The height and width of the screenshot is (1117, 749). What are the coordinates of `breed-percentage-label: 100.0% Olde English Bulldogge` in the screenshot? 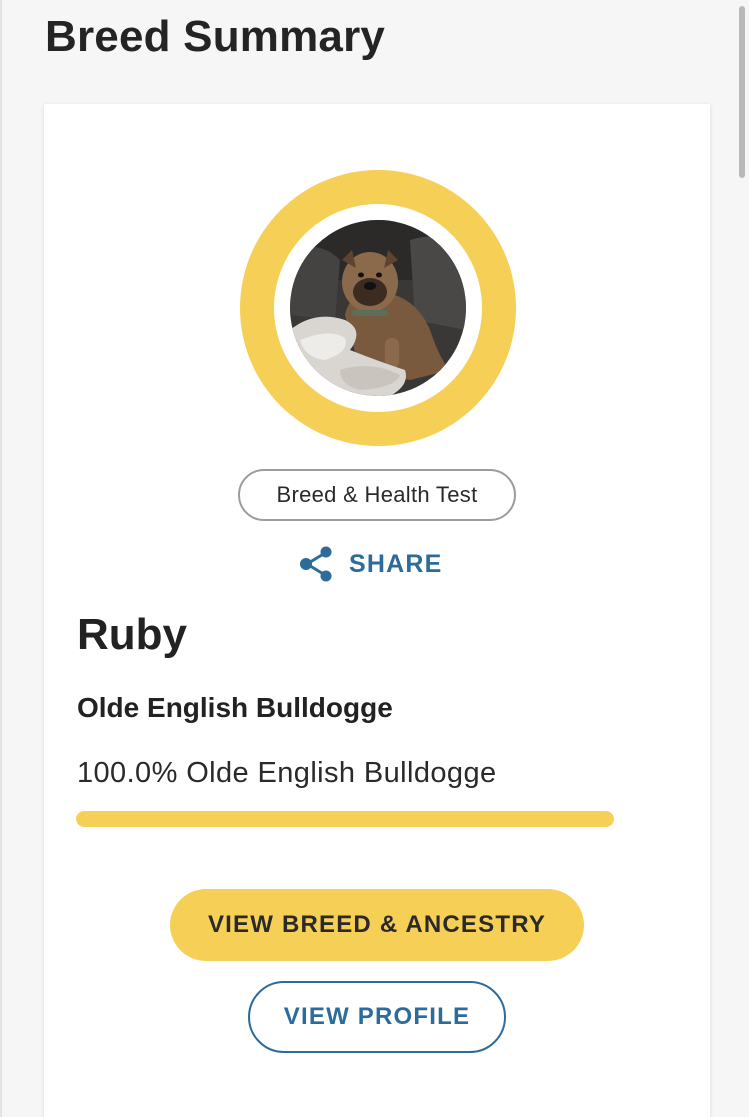 It's located at (287, 773).